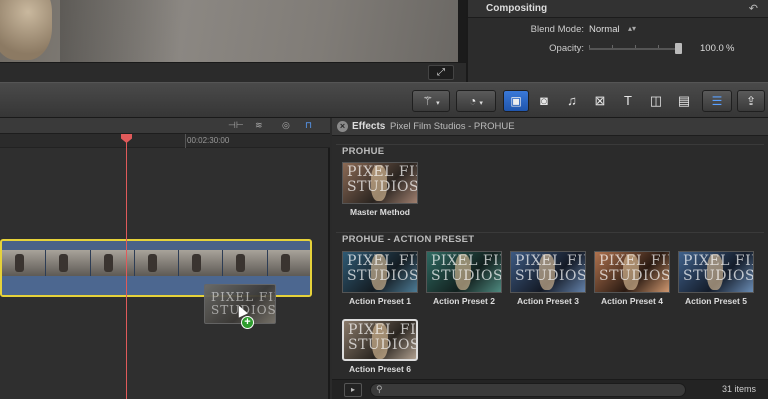 This screenshot has width=768, height=399. What do you see at coordinates (464, 301) in the screenshot?
I see `effect-name: Action Preset 2` at bounding box center [464, 301].